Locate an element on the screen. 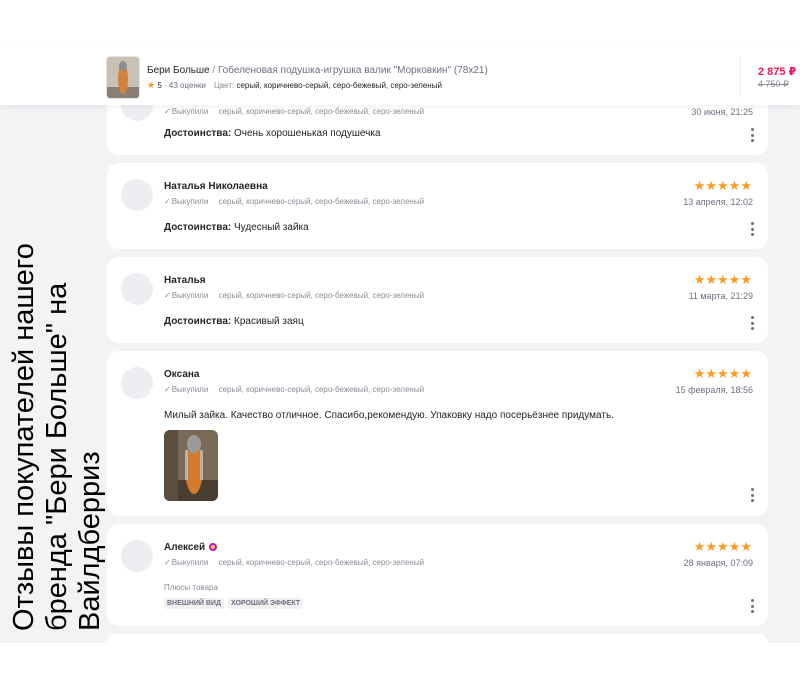  reviewer-name: Оксана is located at coordinates (182, 374).